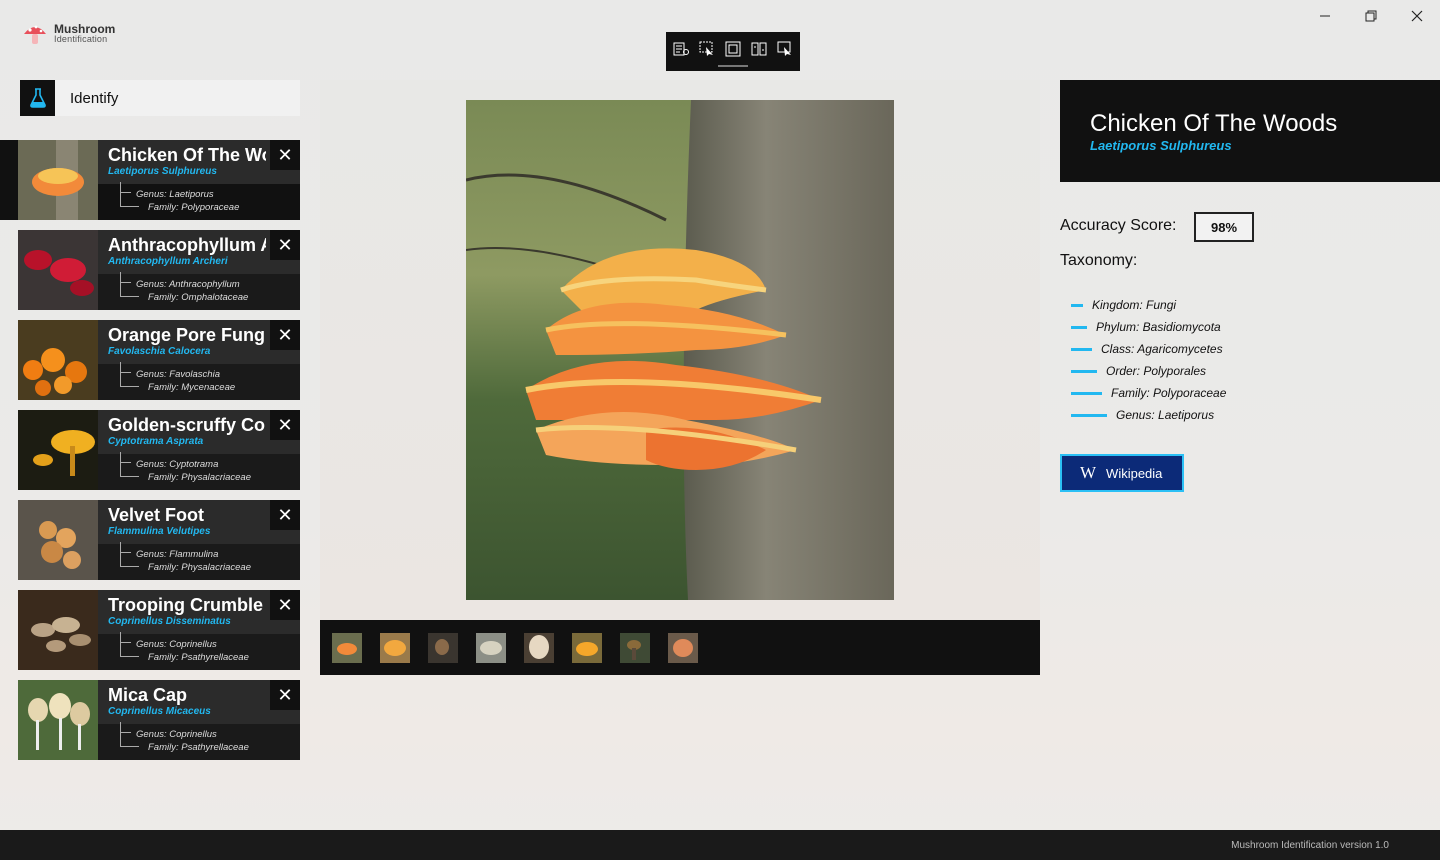 The width and height of the screenshot is (1440, 860). I want to click on history-name: Velvet Foot, so click(156, 515).